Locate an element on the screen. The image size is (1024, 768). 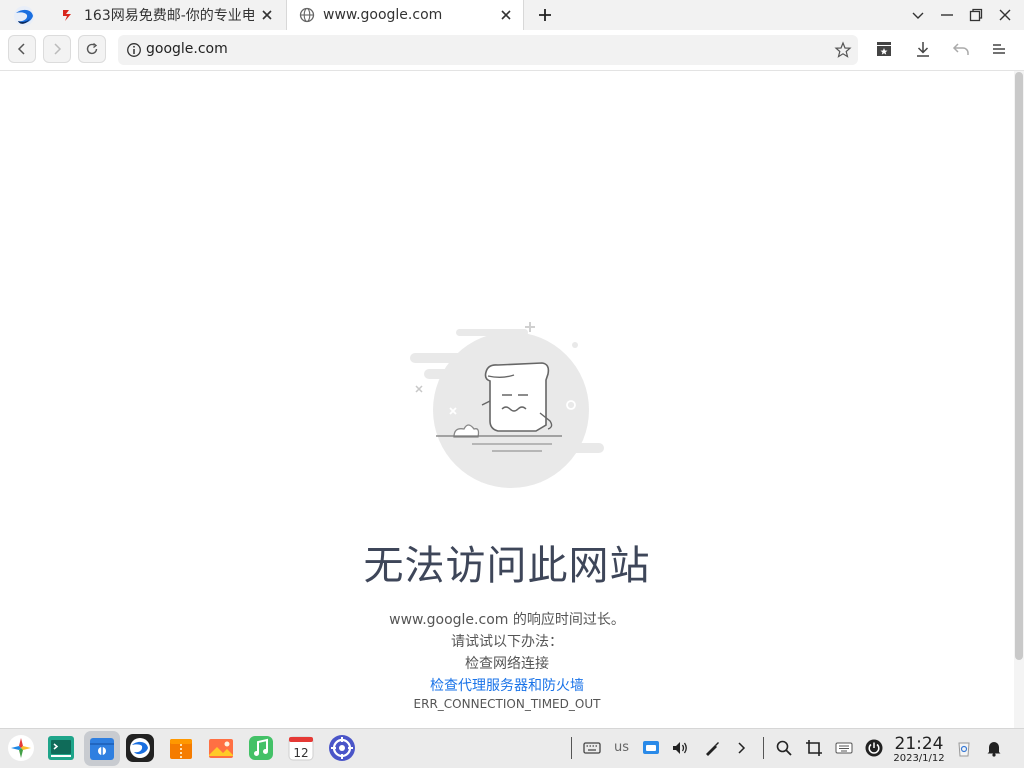
power-icon is located at coordinates (874, 748).